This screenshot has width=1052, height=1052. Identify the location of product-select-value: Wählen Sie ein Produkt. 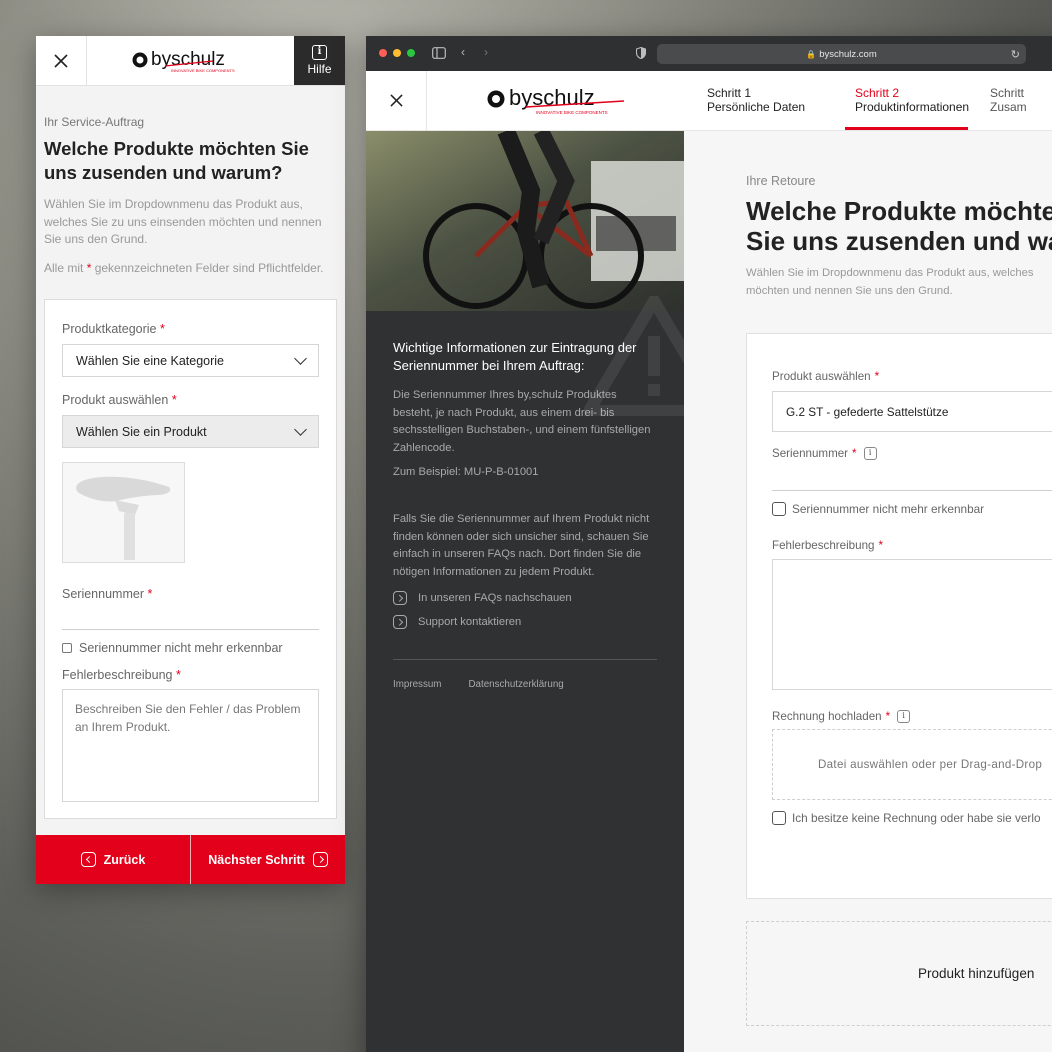
(141, 431).